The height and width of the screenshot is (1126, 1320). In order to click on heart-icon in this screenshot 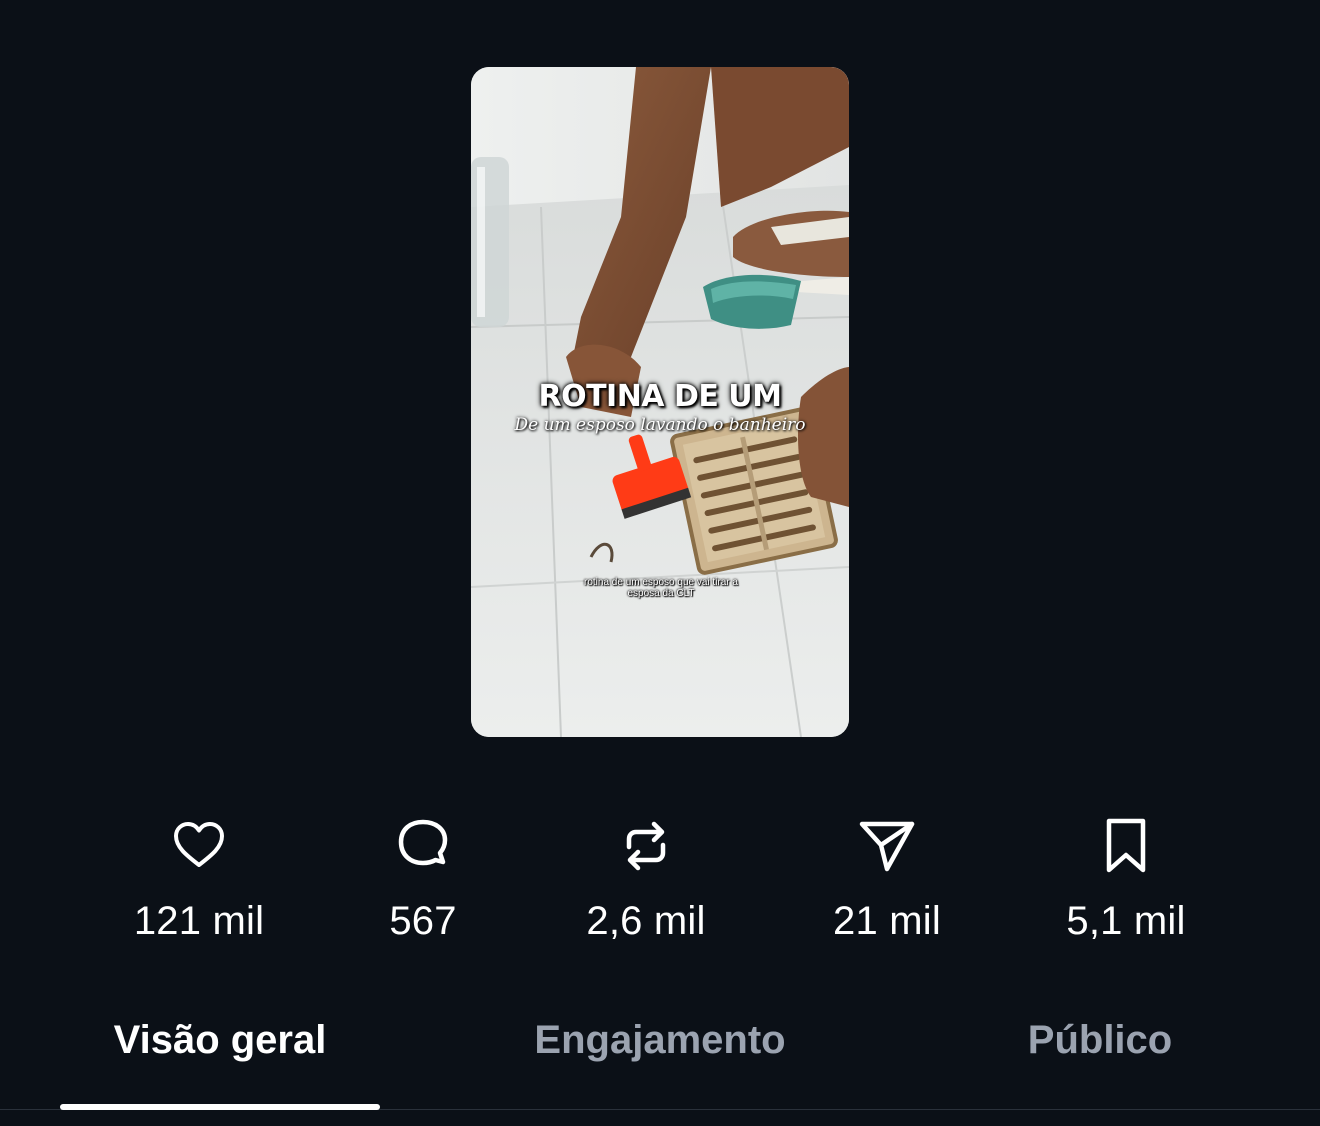, I will do `click(199, 844)`.